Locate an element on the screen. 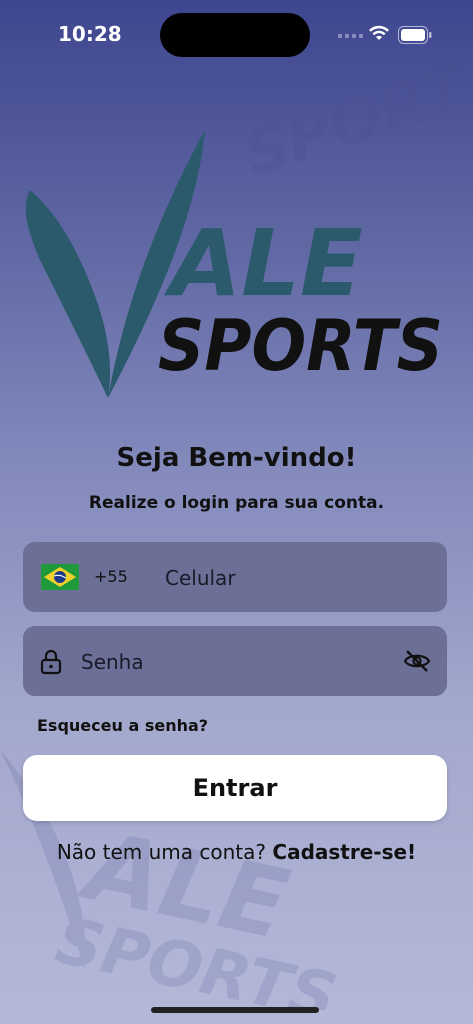 Image resolution: width=473 pixels, height=1024 pixels. forgot-password-link: Esqueceu a senha? is located at coordinates (122, 725).